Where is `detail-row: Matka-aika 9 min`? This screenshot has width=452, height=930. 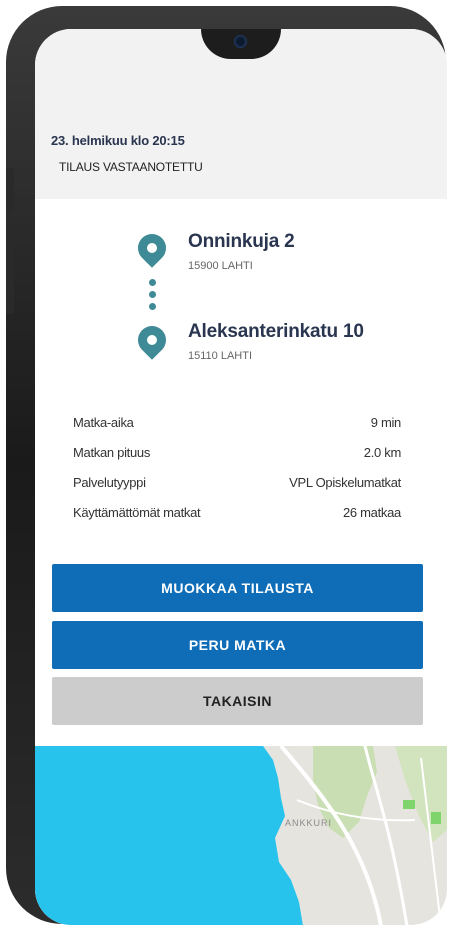 detail-row: Matka-aika 9 min is located at coordinates (237, 430).